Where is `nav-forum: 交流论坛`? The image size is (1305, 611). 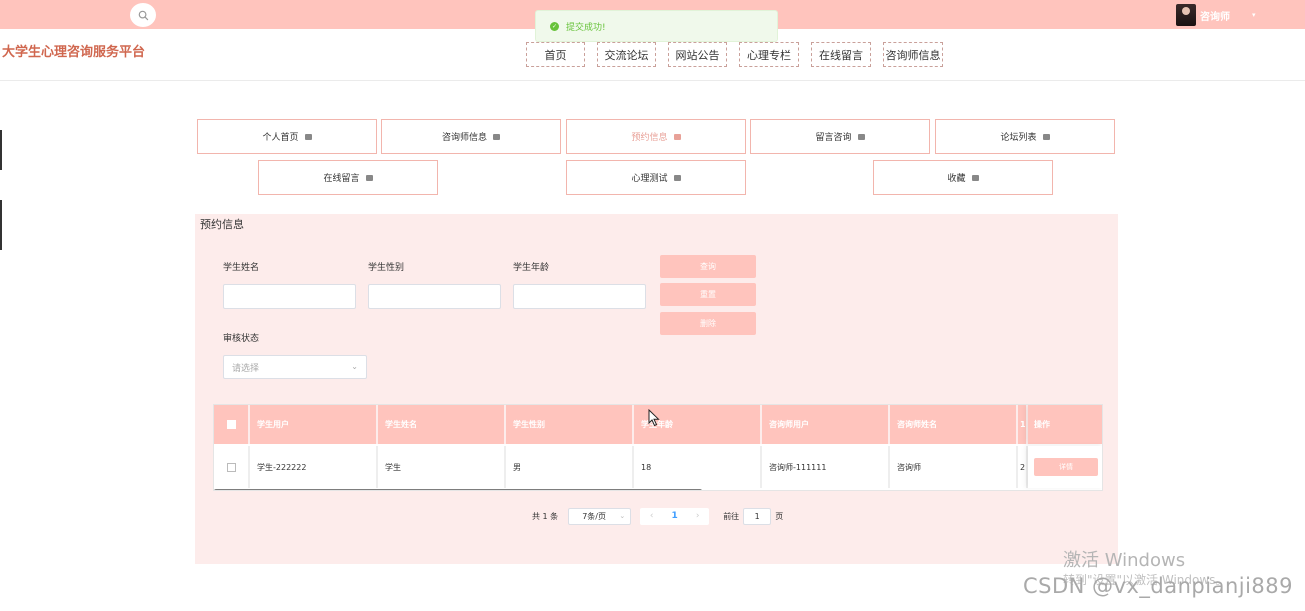
nav-forum: 交流论坛 is located at coordinates (626, 54).